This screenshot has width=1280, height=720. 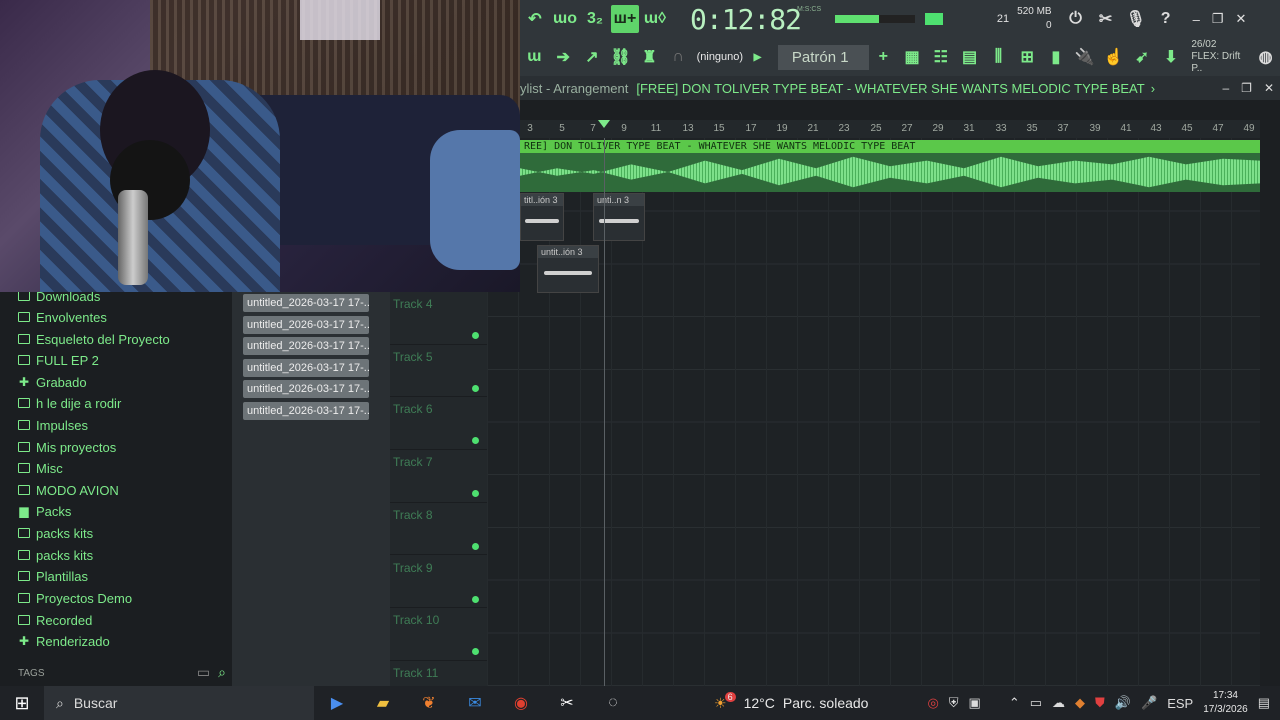 What do you see at coordinates (438, 371) in the screenshot?
I see `track-header: Track 5` at bounding box center [438, 371].